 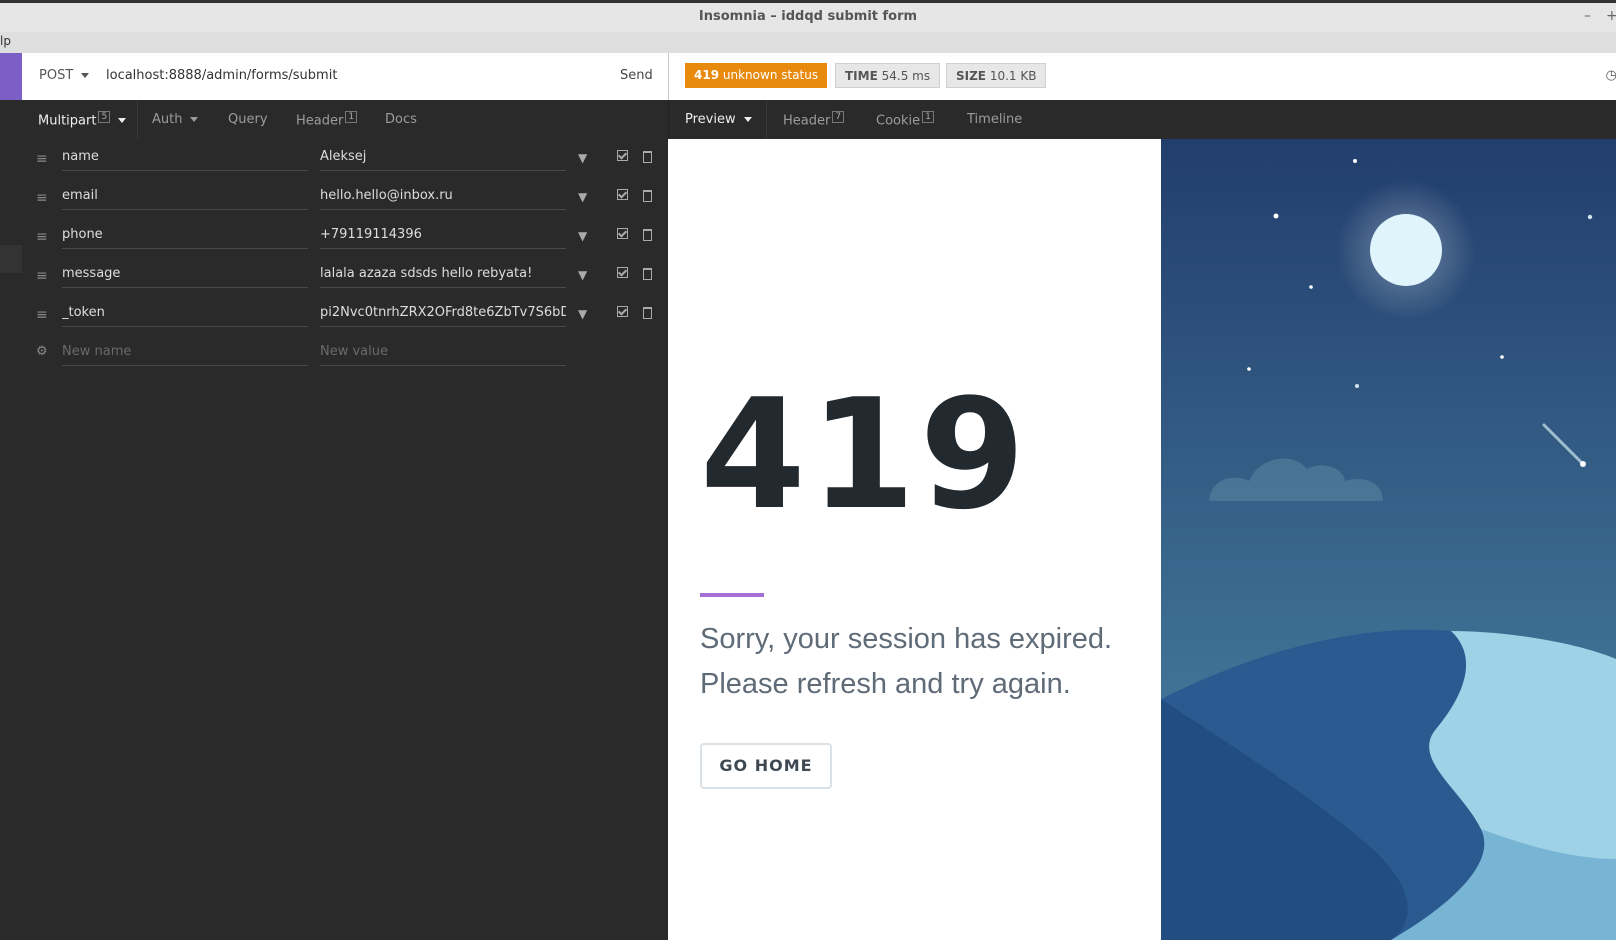 I want to click on field-value-input: +79119114396, so click(x=443, y=235).